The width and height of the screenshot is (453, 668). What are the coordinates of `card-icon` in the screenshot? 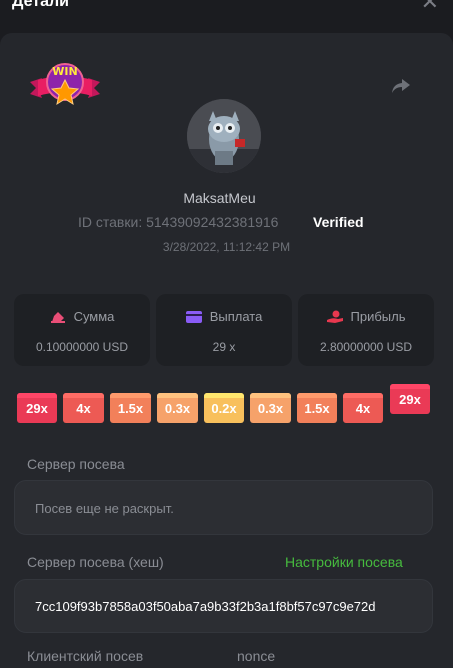 It's located at (193, 317).